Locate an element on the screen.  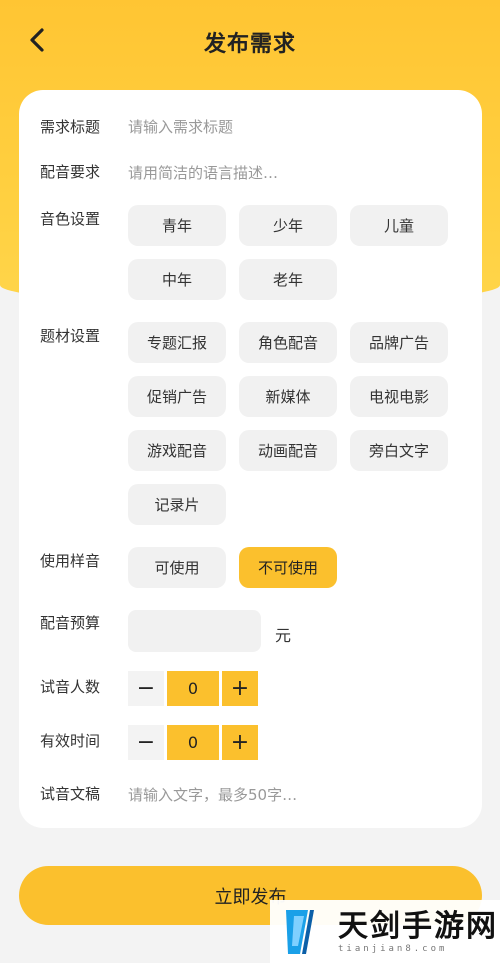
requirement-label: 配音要求 is located at coordinates (70, 172).